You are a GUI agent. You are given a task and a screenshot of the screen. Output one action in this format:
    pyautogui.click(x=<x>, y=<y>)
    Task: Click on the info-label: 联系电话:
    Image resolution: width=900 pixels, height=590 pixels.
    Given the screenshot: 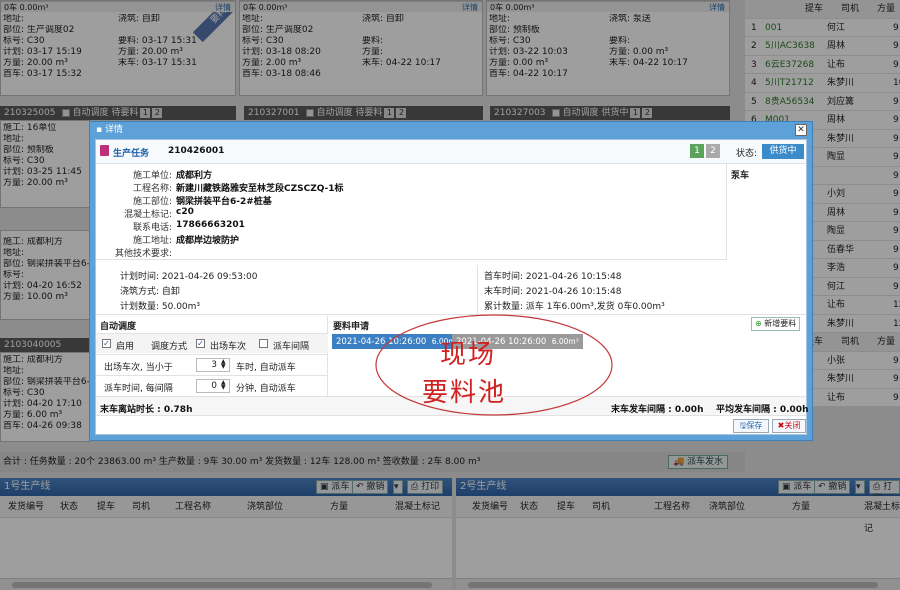 What is the action you would take?
    pyautogui.click(x=152, y=228)
    